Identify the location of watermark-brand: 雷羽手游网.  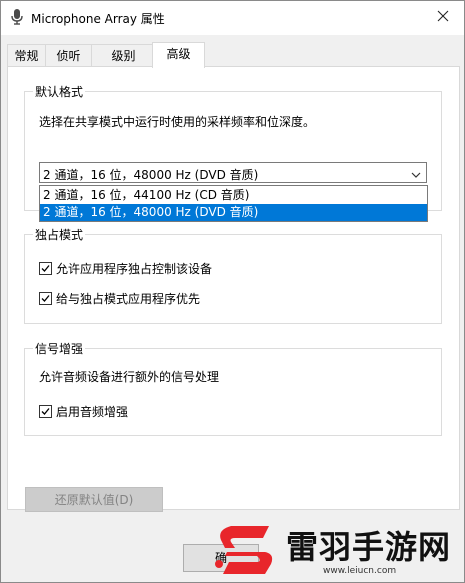
(369, 547).